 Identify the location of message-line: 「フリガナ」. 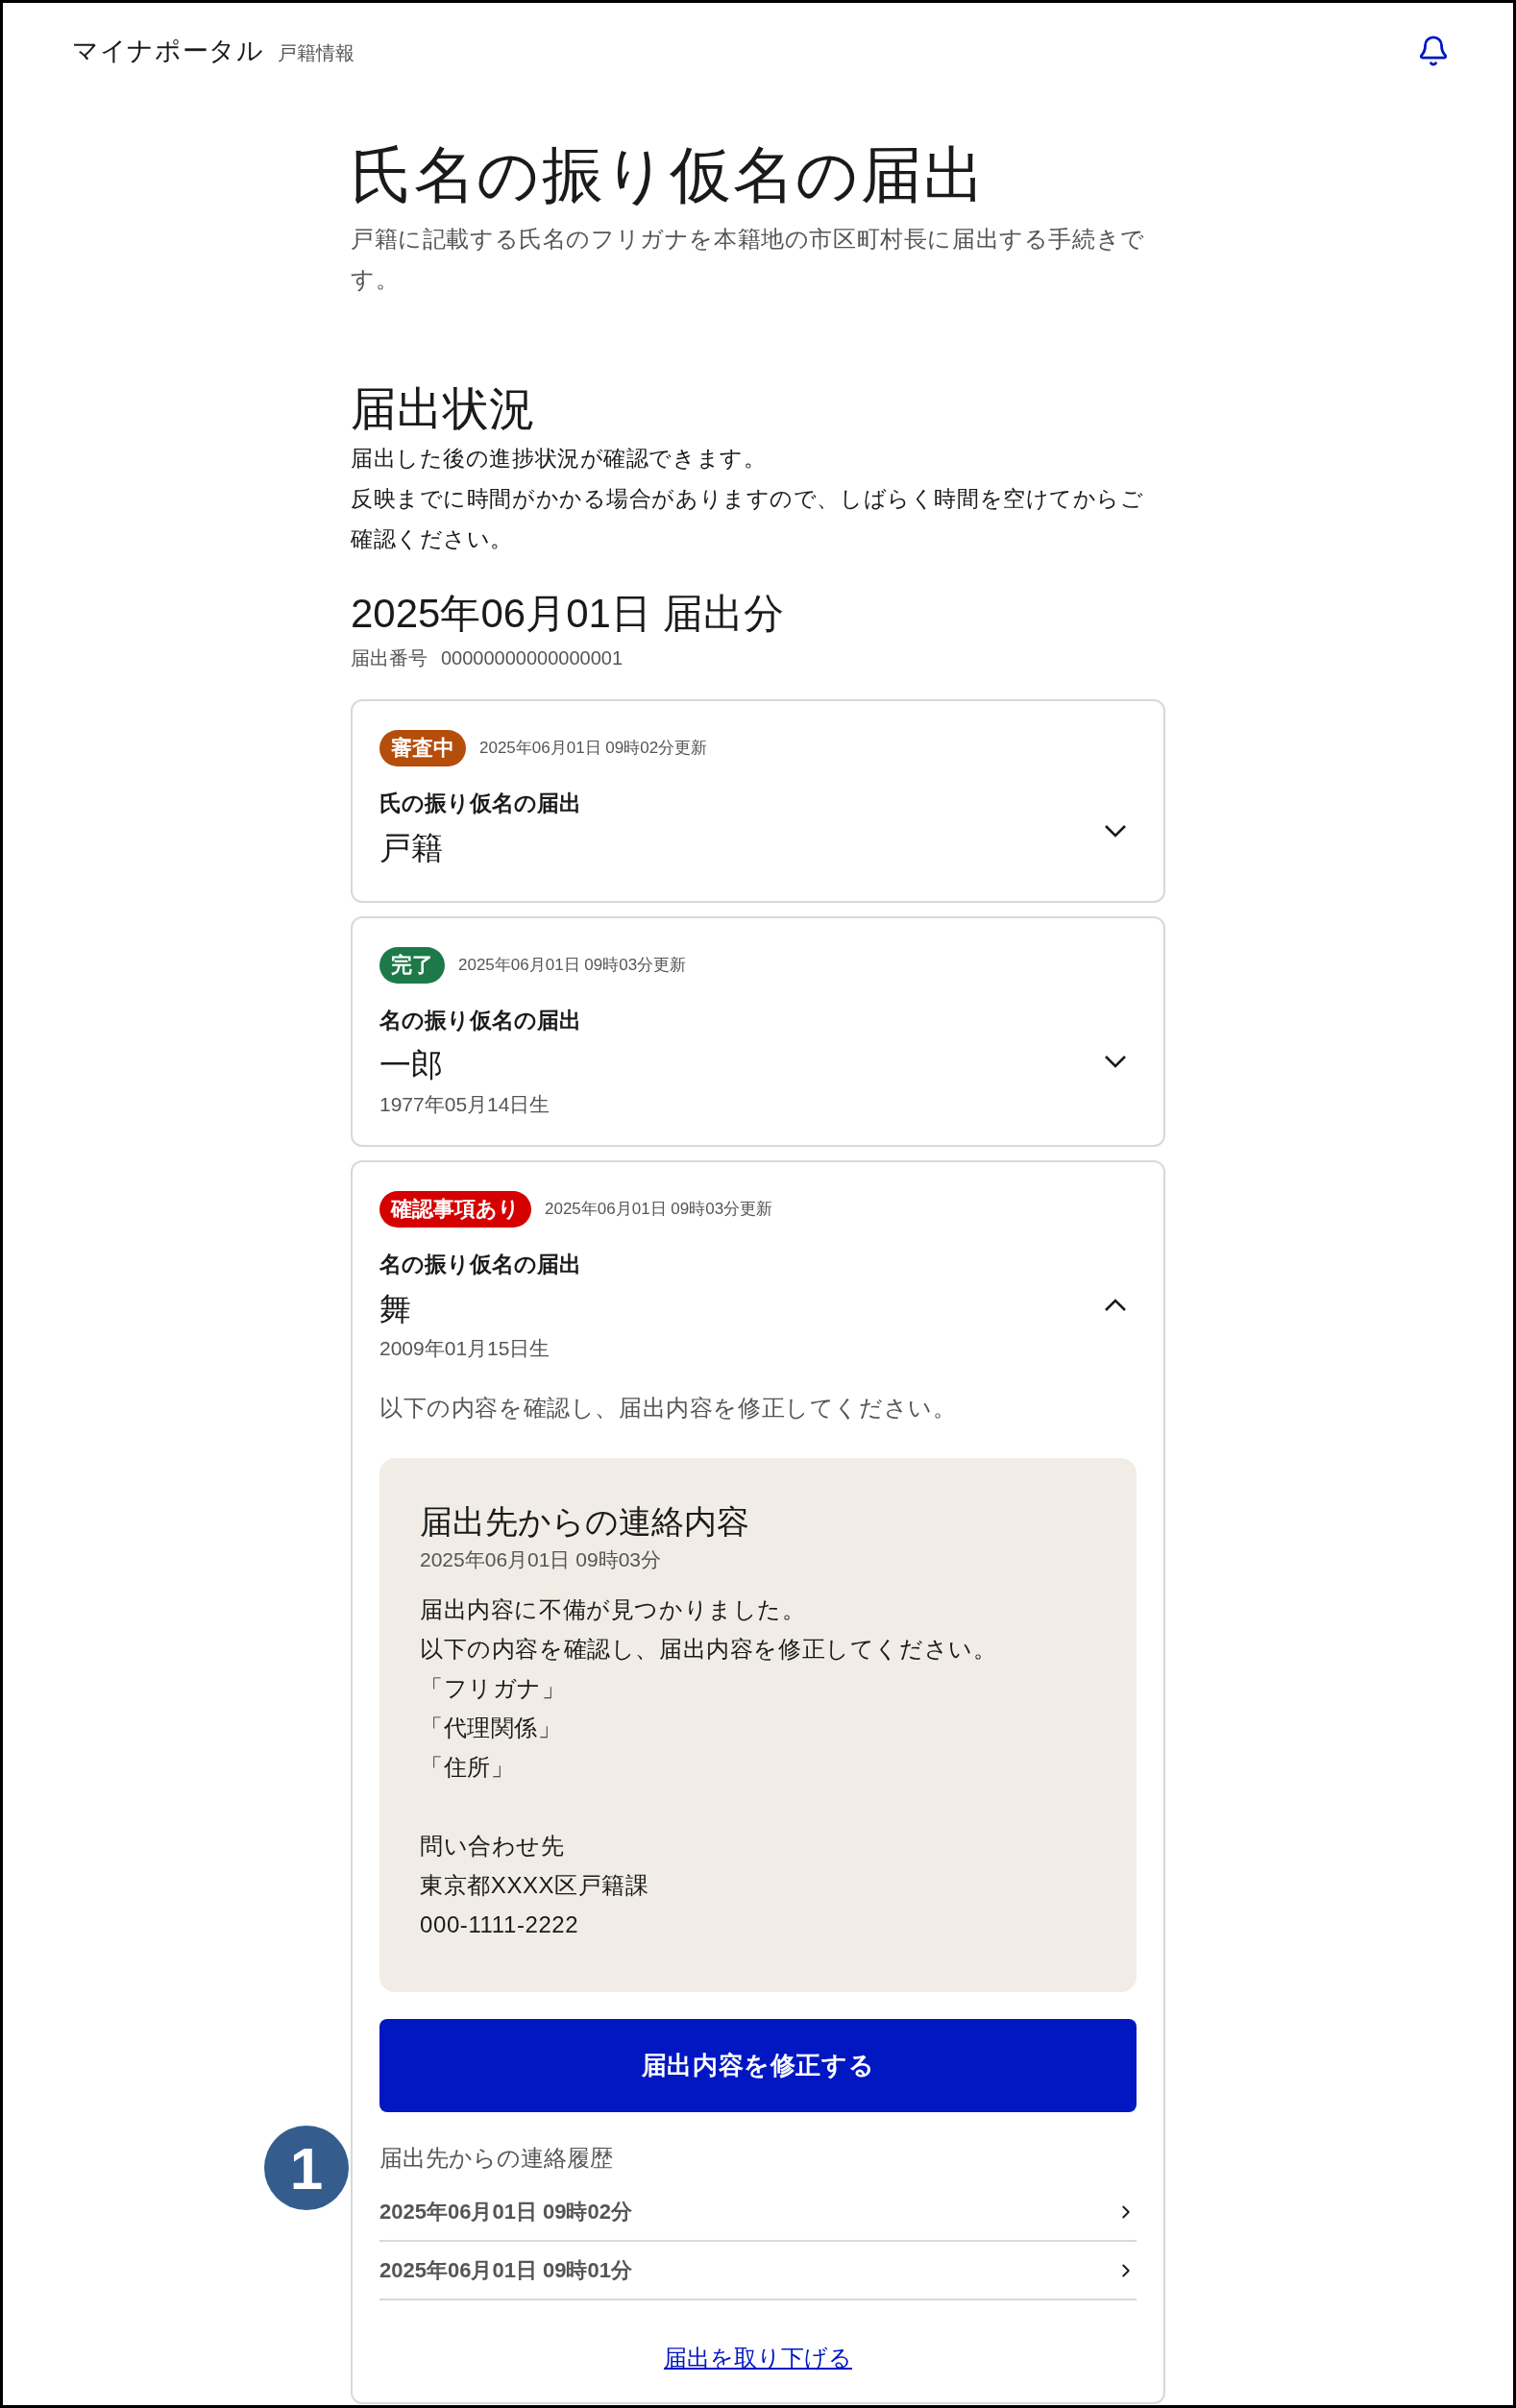
(493, 1688).